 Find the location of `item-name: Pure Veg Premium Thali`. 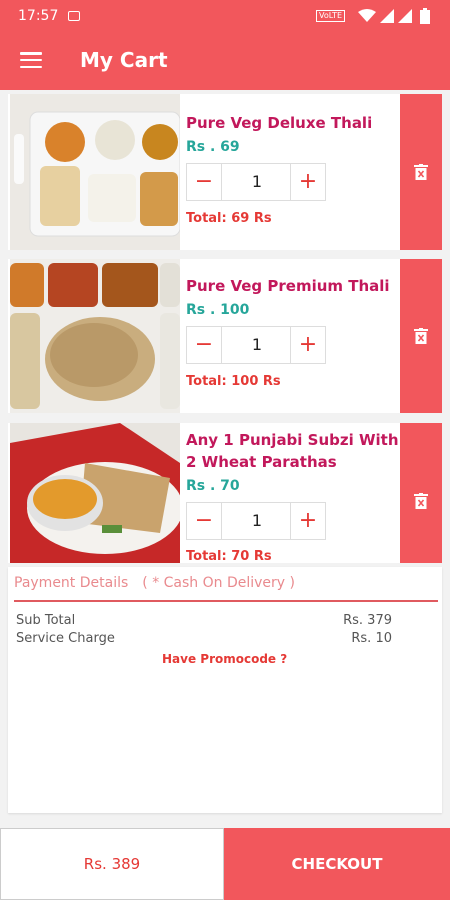

item-name: Pure Veg Premium Thali is located at coordinates (288, 286).